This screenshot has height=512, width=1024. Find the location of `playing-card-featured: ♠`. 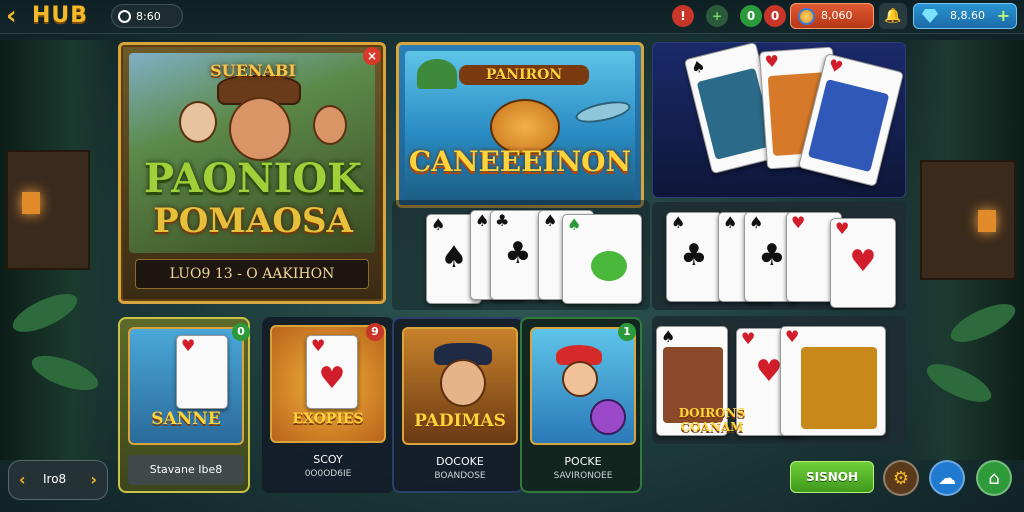

playing-card-featured: ♠ is located at coordinates (602, 259).